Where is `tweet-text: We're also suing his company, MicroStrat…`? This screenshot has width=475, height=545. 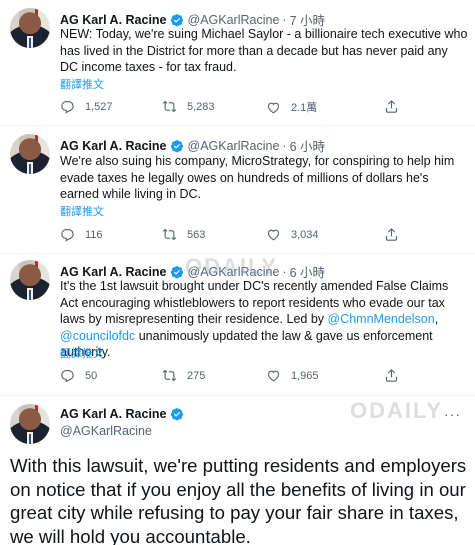
tweet-text: We're also suing his company, MicroStrat… is located at coordinates (257, 177).